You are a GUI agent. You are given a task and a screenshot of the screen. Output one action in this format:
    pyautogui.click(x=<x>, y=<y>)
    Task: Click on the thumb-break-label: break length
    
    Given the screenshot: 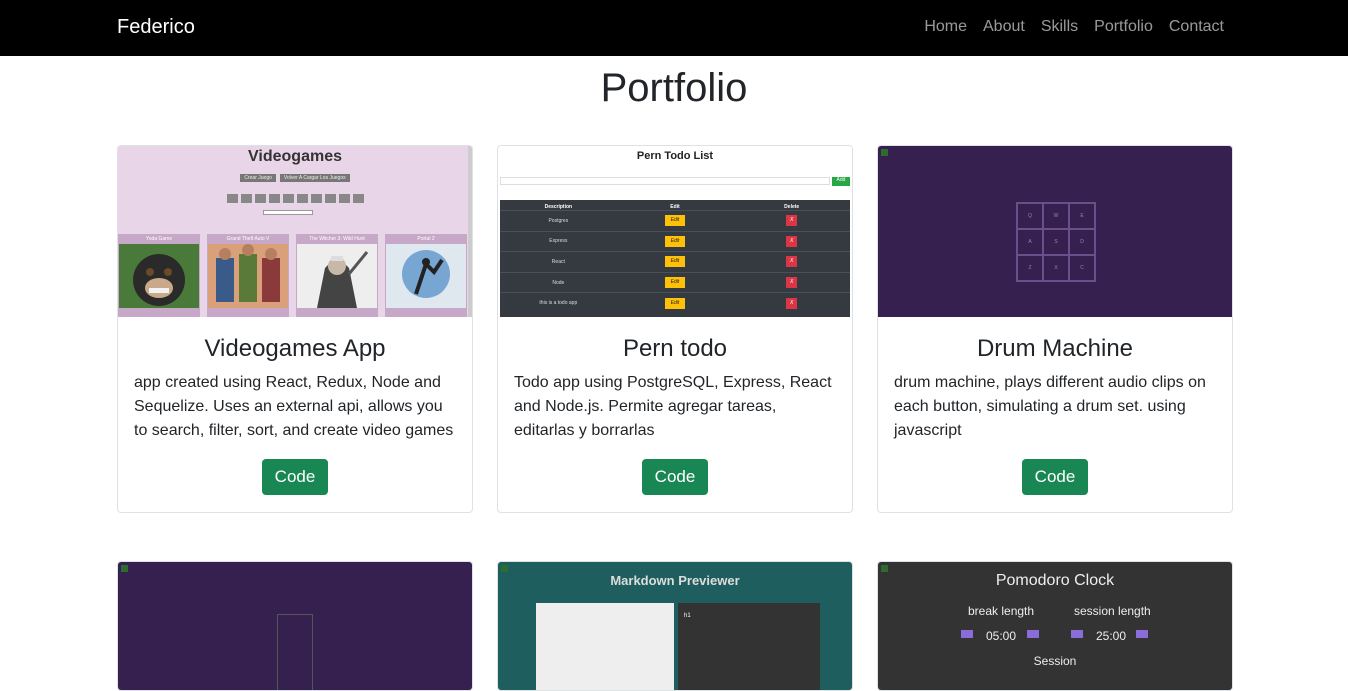 What is the action you would take?
    pyautogui.click(x=1001, y=611)
    